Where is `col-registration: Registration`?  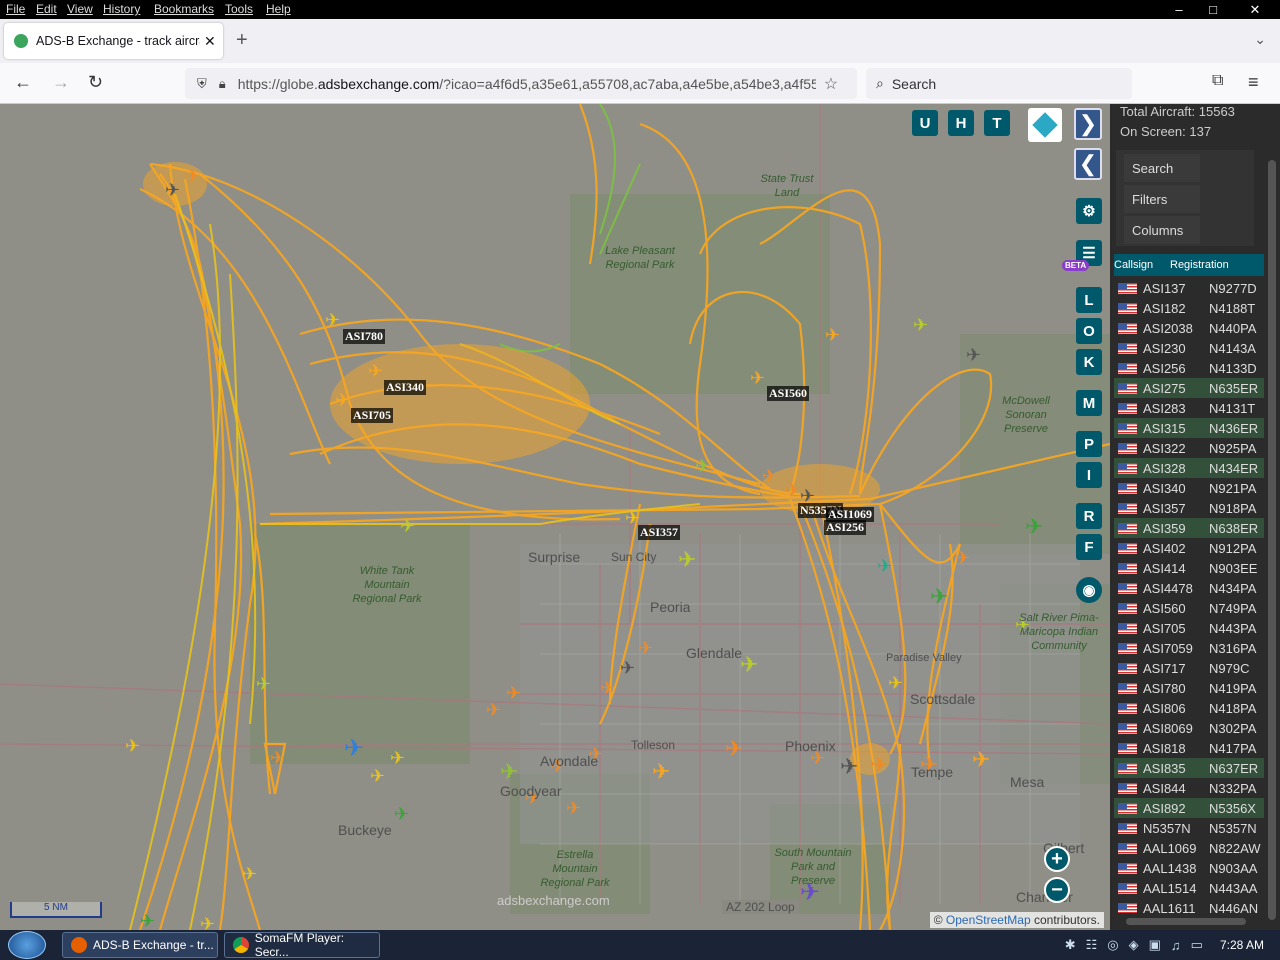 col-registration: Registration is located at coordinates (1199, 265).